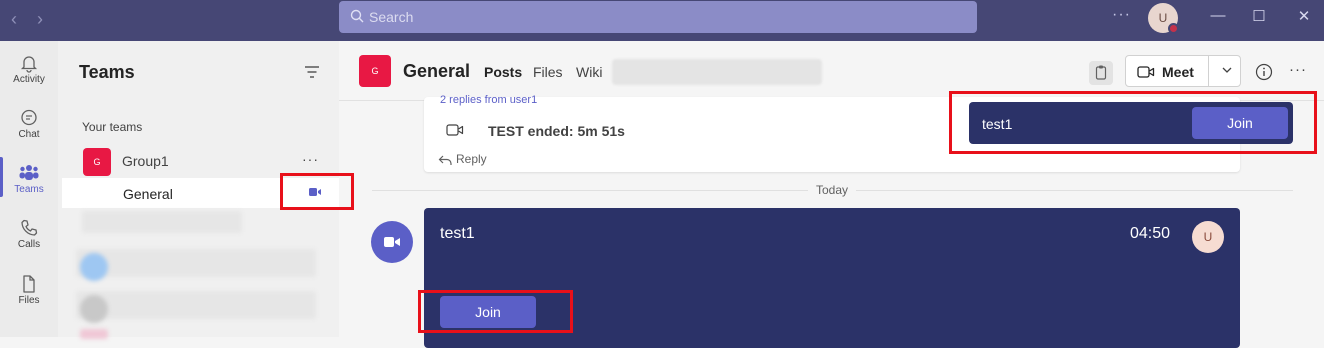 The height and width of the screenshot is (348, 1324). Describe the element at coordinates (315, 192) in the screenshot. I see `meeting-active-icon` at that location.